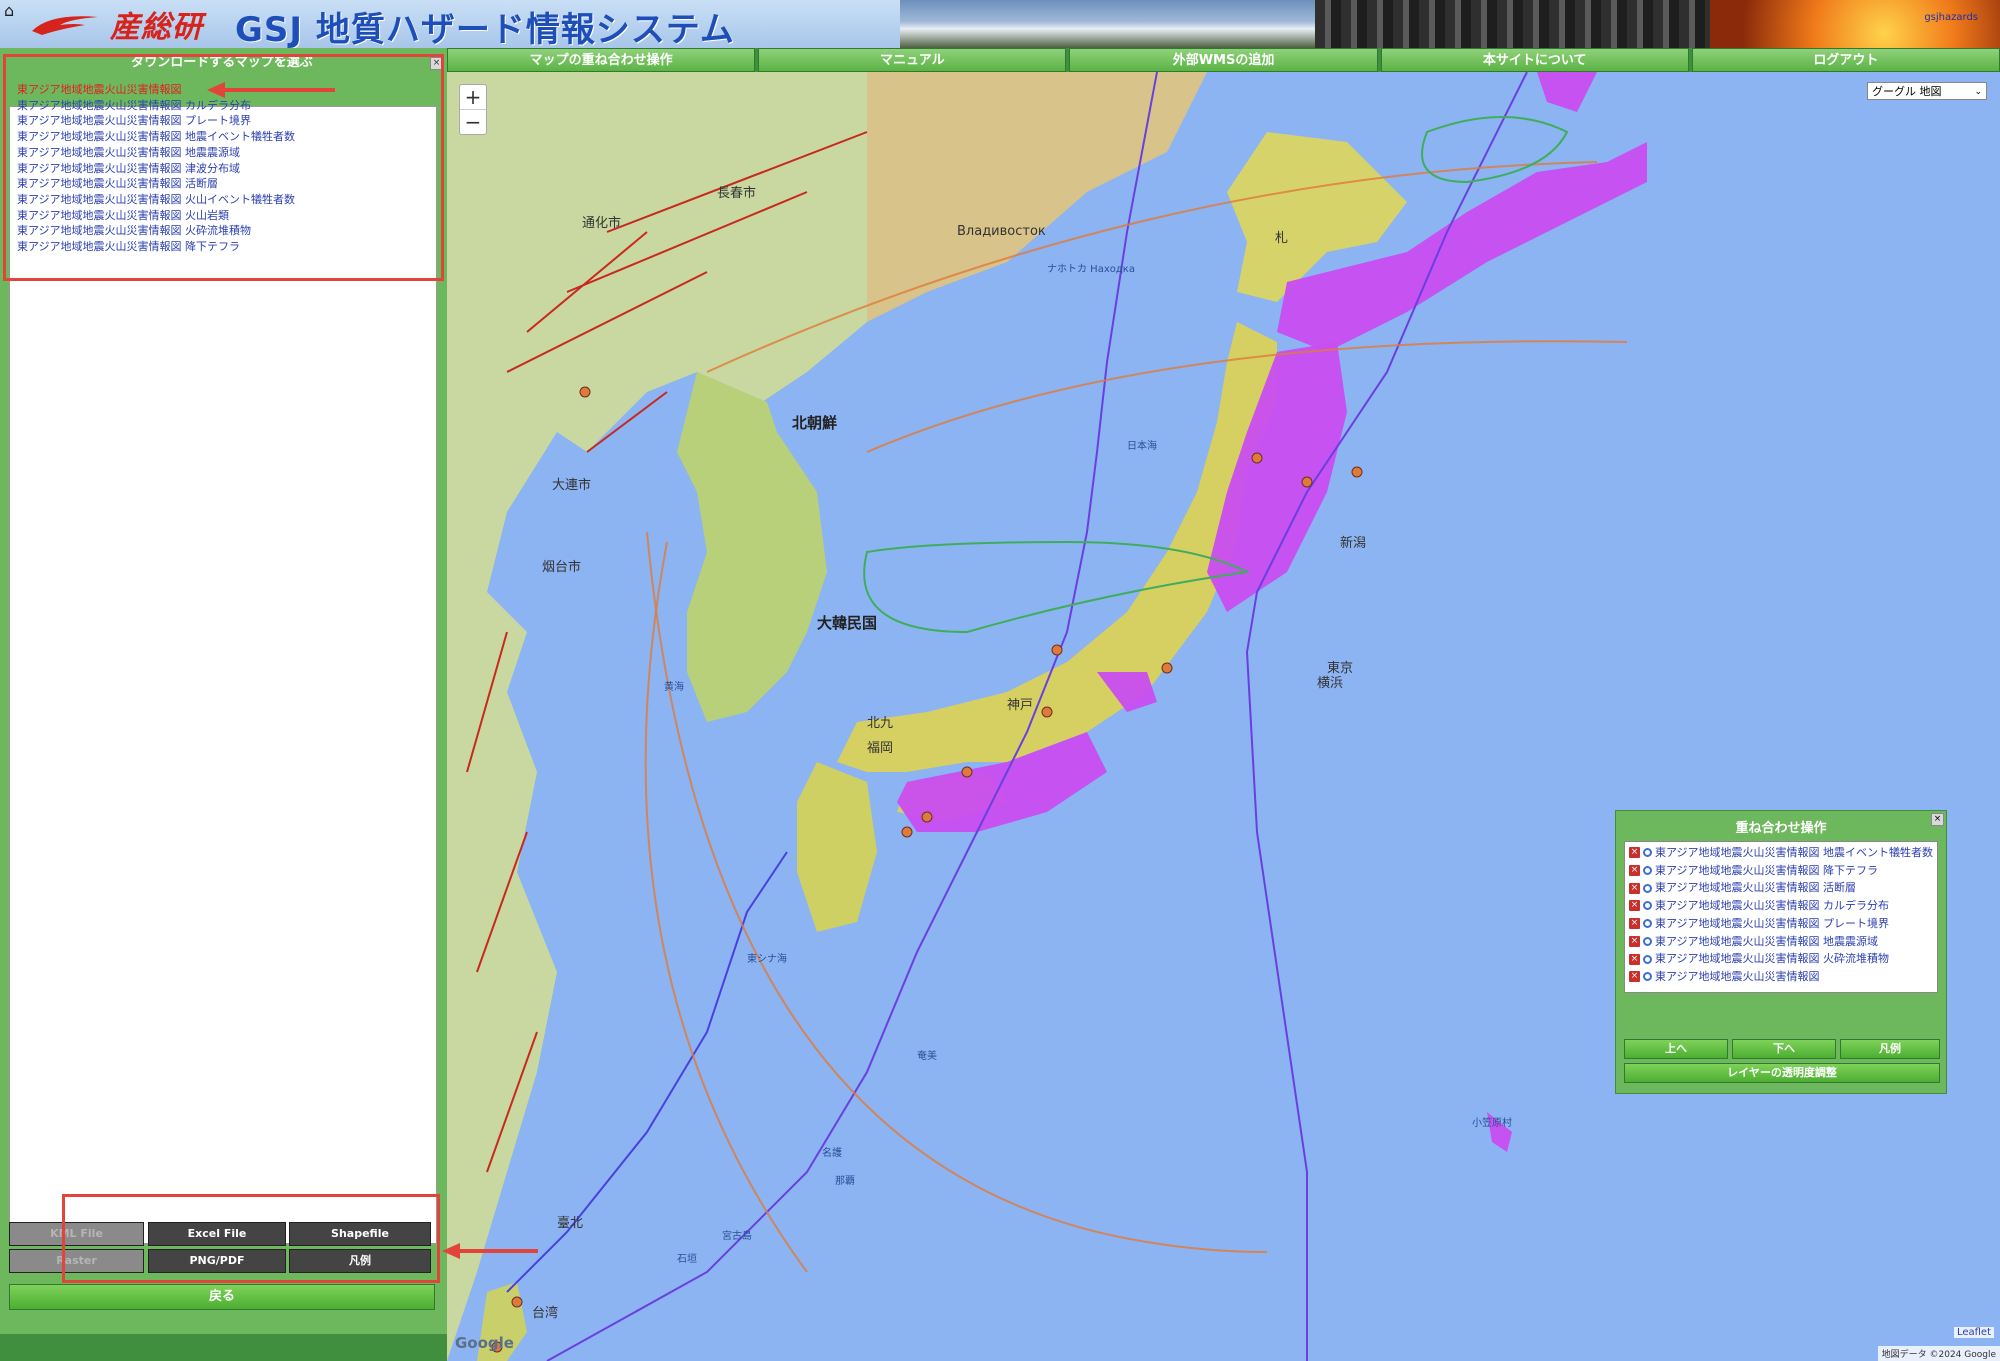 Image resolution: width=2000 pixels, height=1361 pixels. Describe the element at coordinates (1353, 543) in the screenshot. I see `label-niigata: 新潟` at that location.